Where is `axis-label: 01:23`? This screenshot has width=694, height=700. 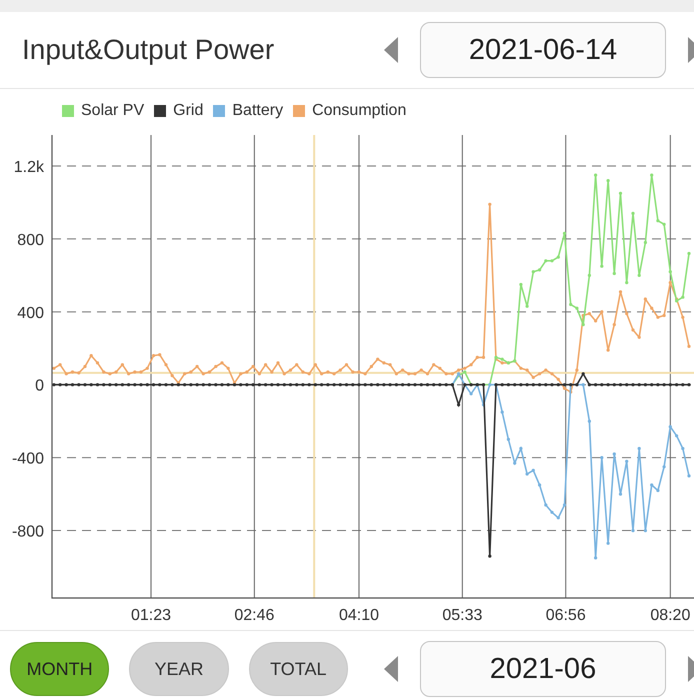
axis-label: 01:23 is located at coordinates (151, 615).